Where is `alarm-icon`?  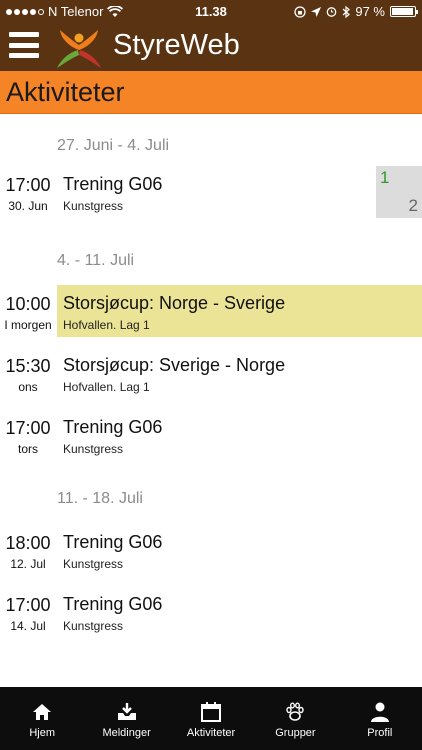 alarm-icon is located at coordinates (332, 12).